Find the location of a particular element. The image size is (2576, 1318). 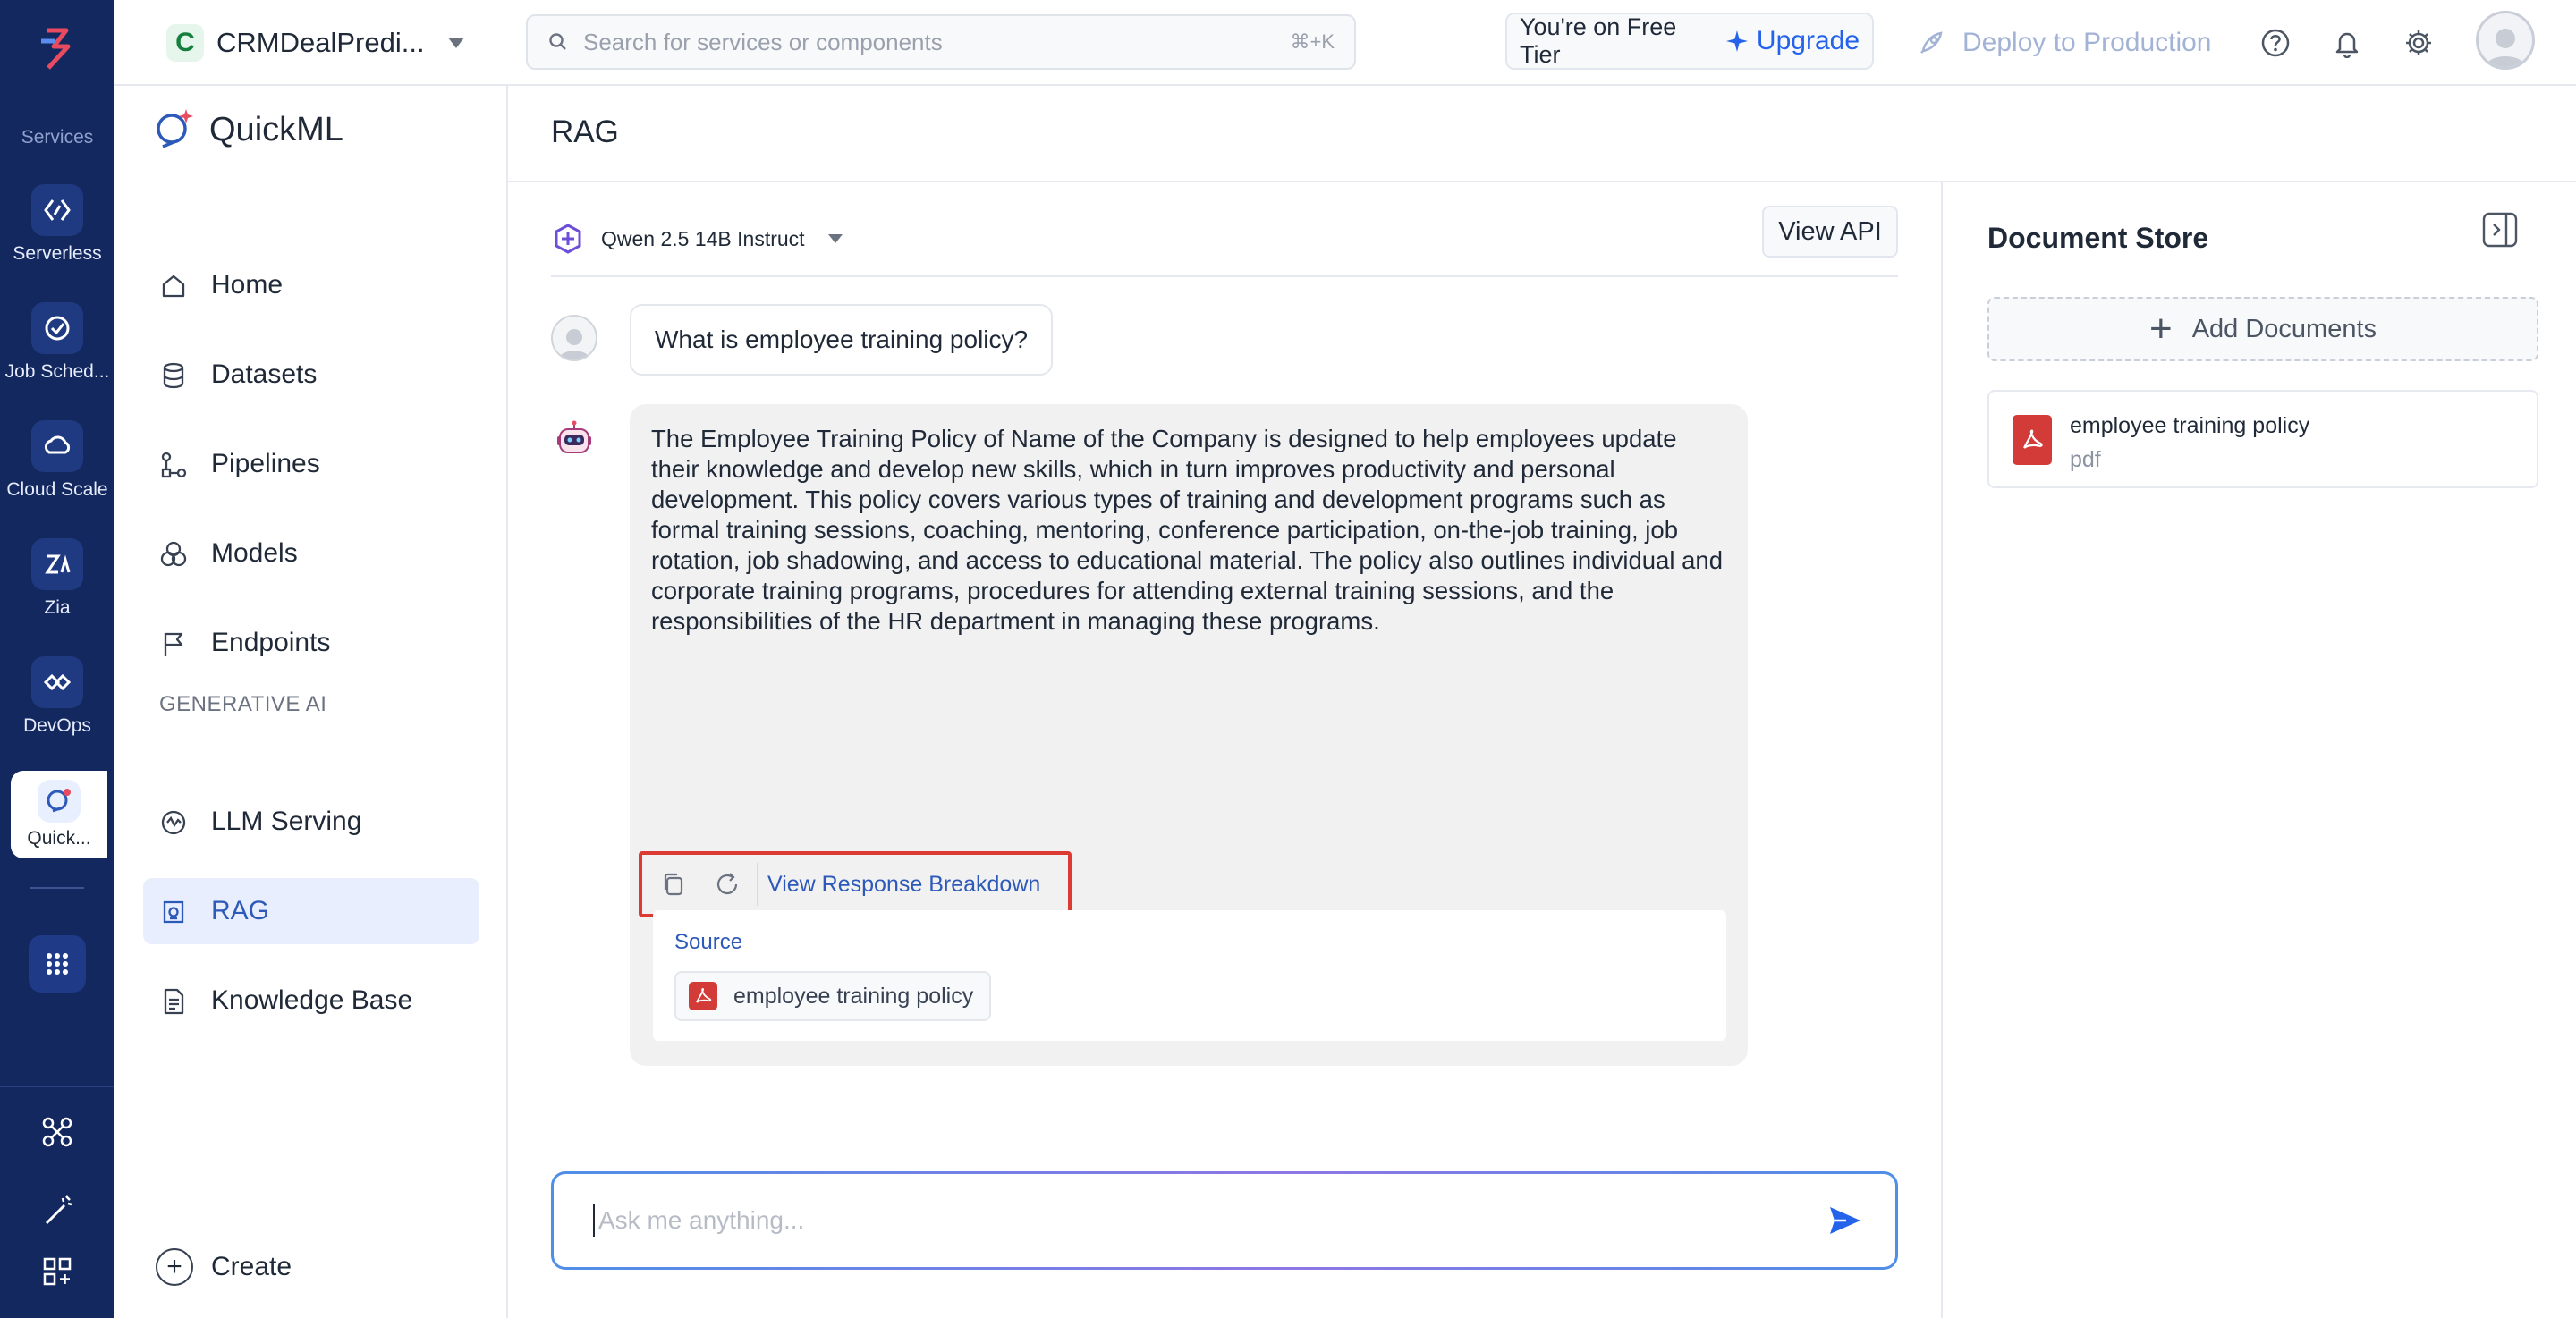

deploy-label: Deploy to Production is located at coordinates (2087, 43).